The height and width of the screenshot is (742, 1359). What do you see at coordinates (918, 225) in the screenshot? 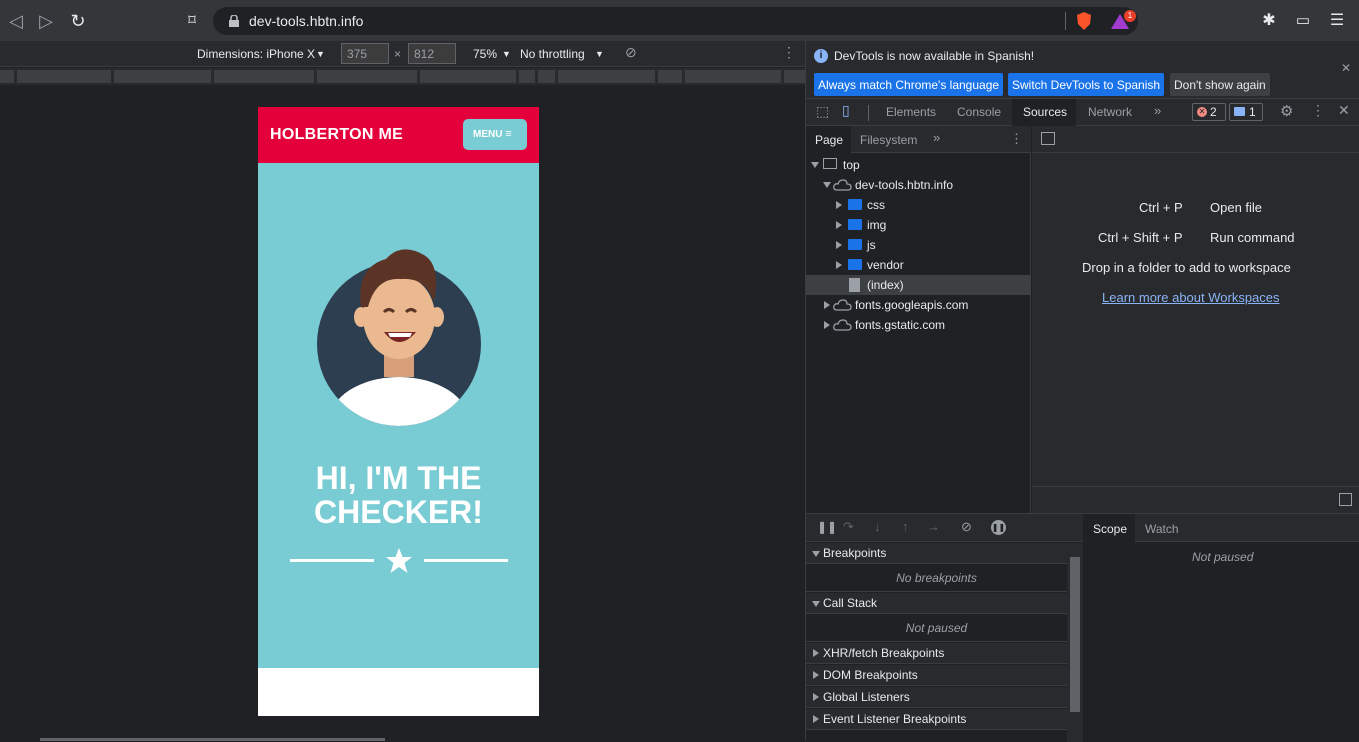
I see `tree-item-img: img` at bounding box center [918, 225].